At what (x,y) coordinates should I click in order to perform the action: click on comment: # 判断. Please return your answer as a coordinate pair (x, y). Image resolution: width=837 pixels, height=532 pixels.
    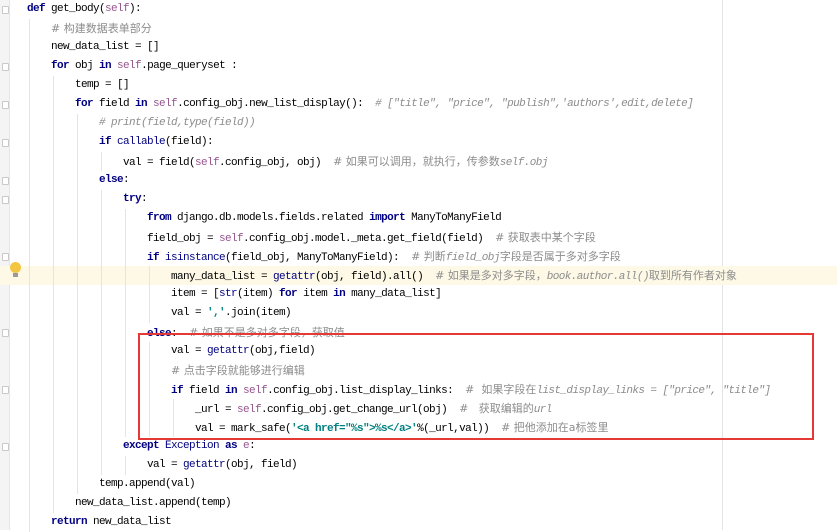
    Looking at the image, I should click on (428, 256).